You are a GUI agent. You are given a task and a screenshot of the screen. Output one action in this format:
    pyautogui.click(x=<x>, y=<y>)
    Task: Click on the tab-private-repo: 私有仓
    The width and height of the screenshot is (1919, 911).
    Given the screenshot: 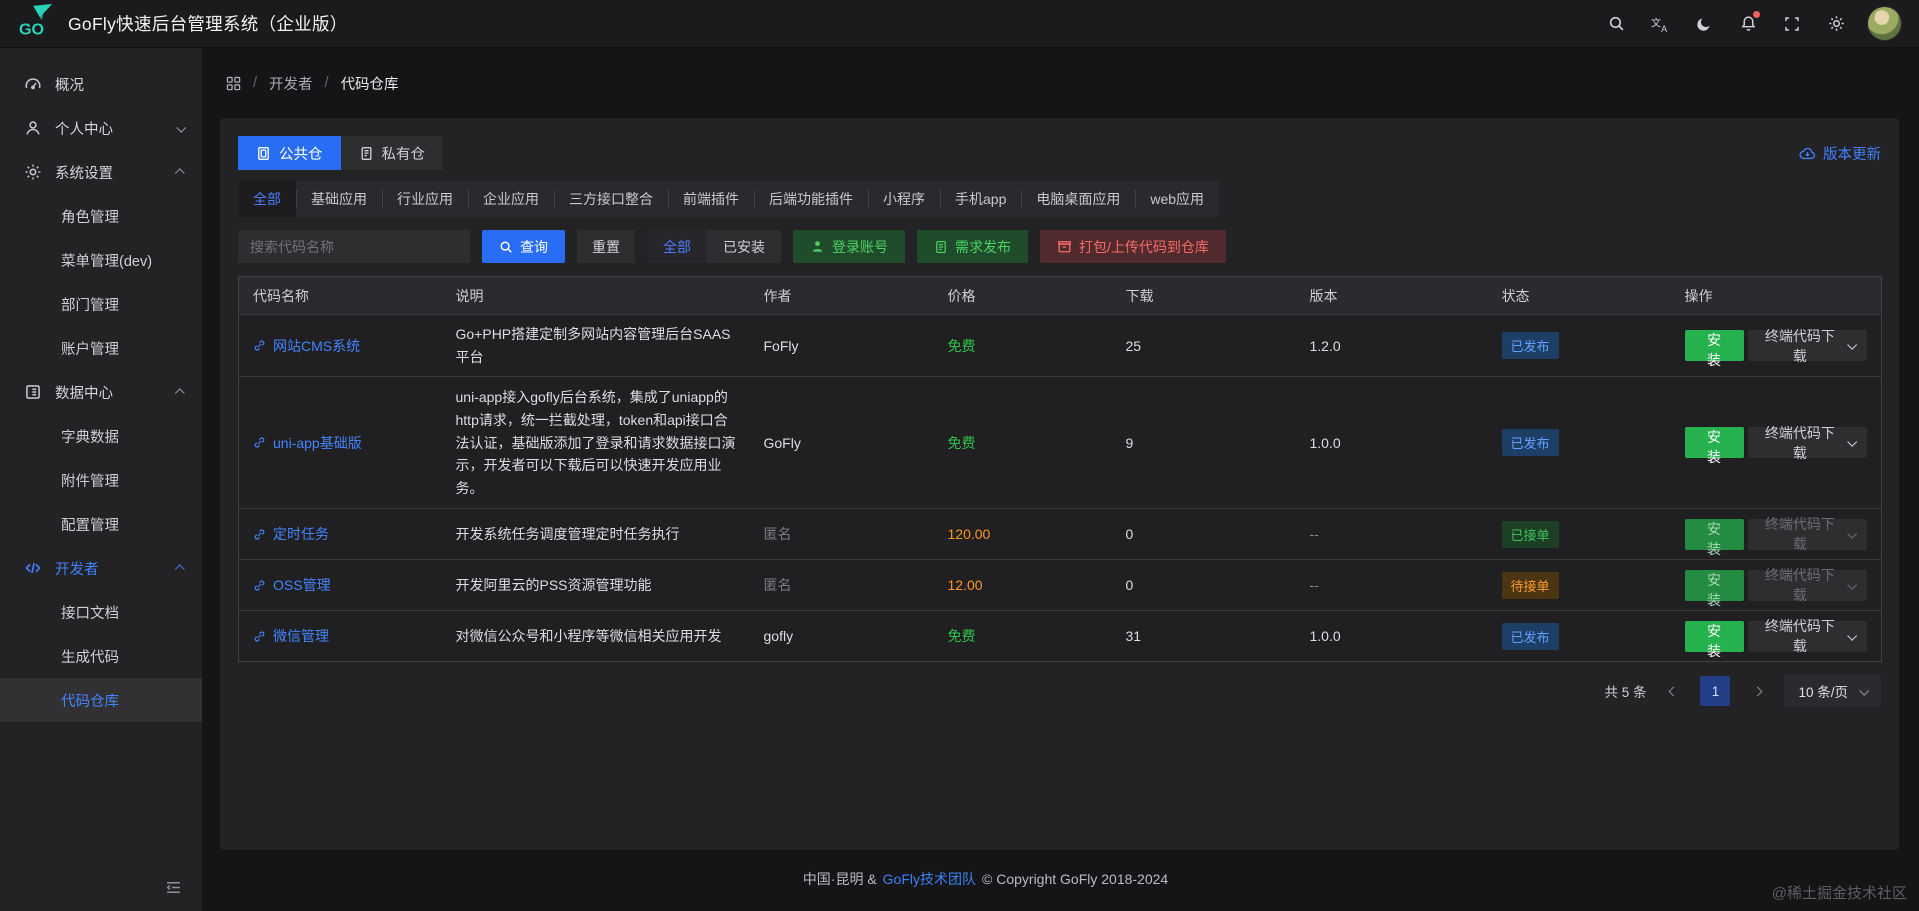 What is the action you would take?
    pyautogui.click(x=391, y=153)
    